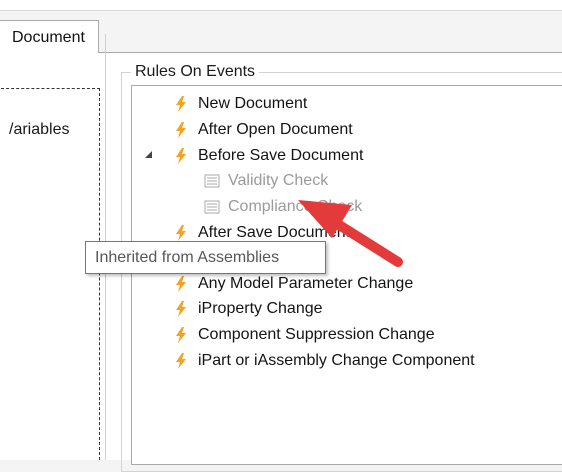 The image size is (562, 472). I want to click on left-tree-focus-box, so click(50, 274).